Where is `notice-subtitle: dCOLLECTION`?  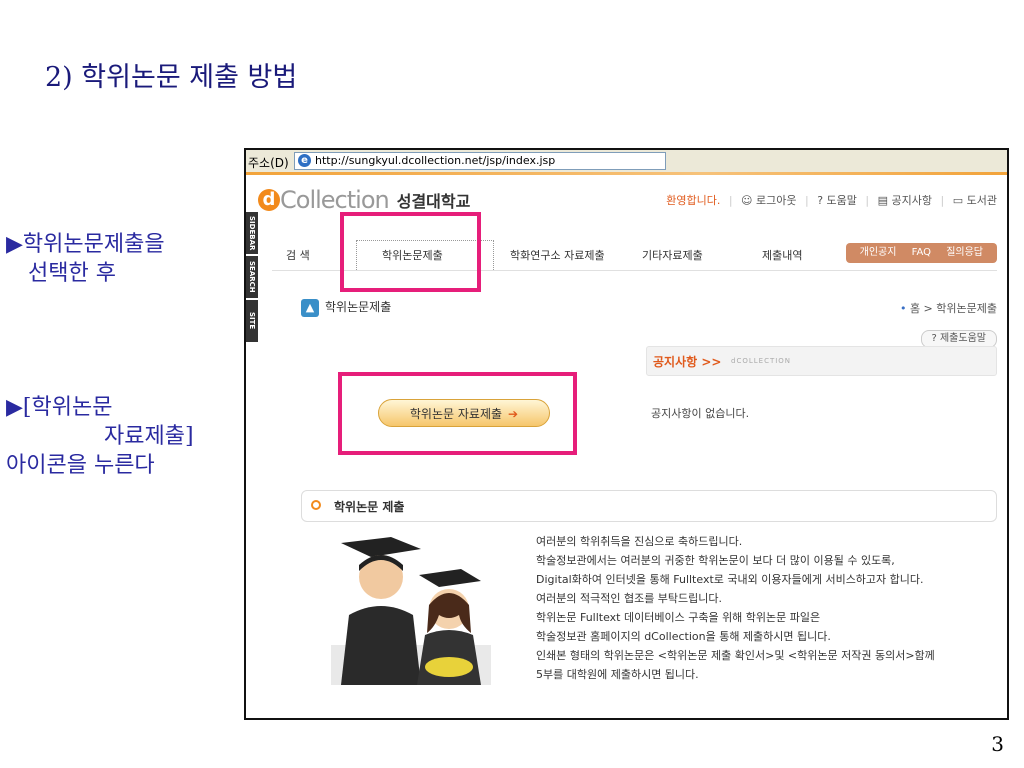 notice-subtitle: dCOLLECTION is located at coordinates (761, 361).